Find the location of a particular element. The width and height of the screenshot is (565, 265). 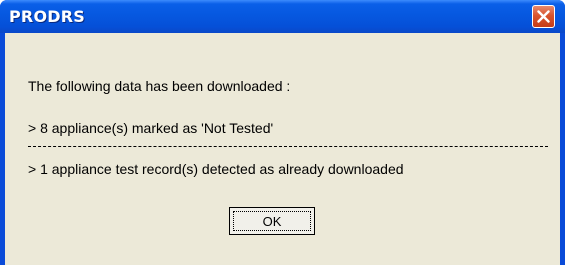

close-button is located at coordinates (543, 16).